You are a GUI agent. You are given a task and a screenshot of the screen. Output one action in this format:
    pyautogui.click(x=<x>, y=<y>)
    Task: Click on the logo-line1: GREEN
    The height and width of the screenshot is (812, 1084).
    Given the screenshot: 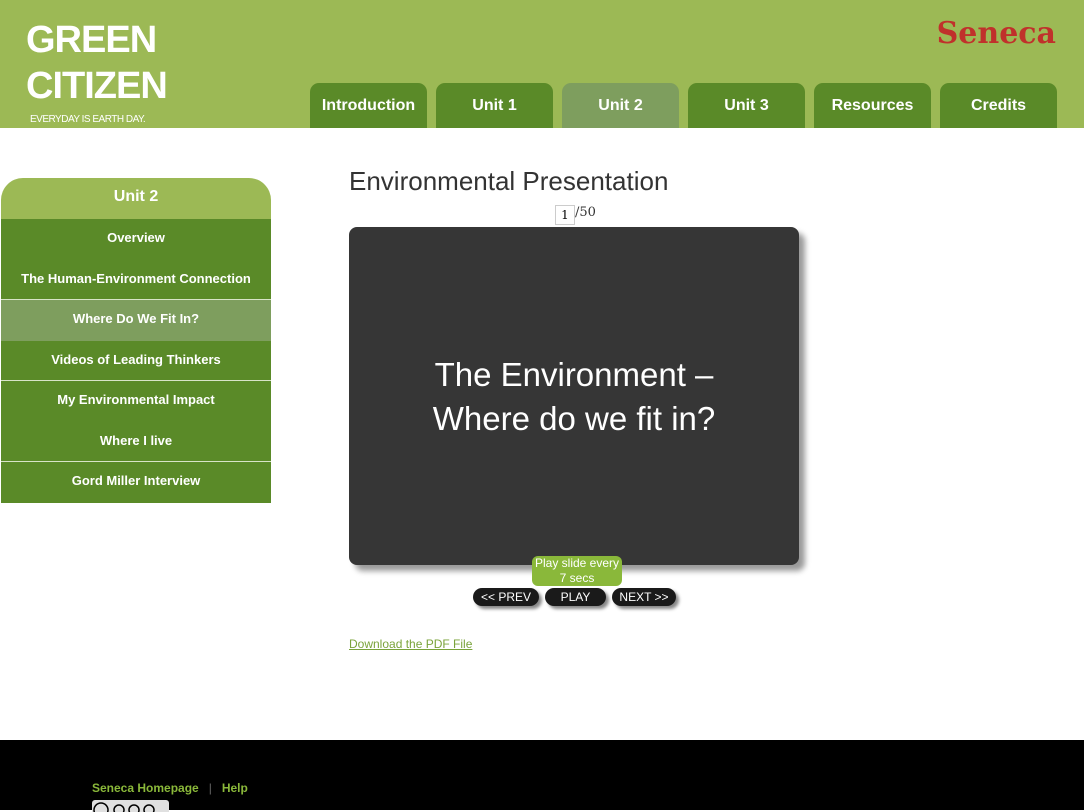 What is the action you would take?
    pyautogui.click(x=91, y=40)
    